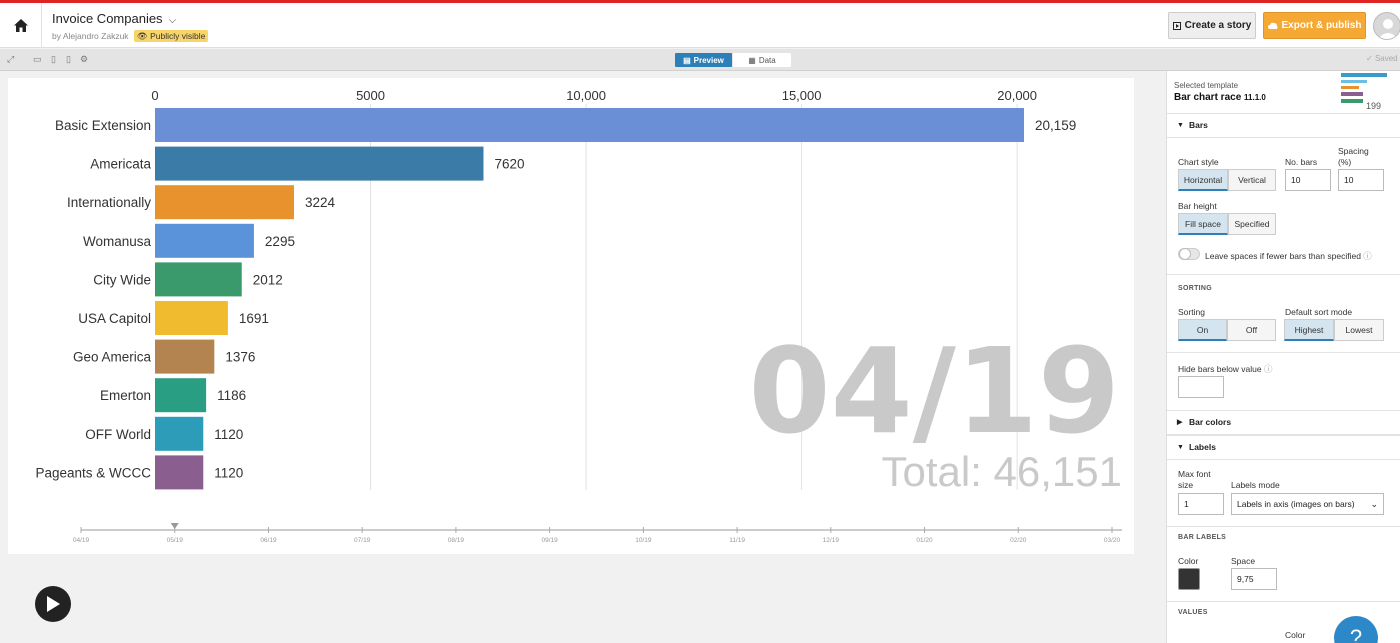 This screenshot has width=1400, height=643. I want to click on bar-category-label: Internationally, so click(109, 202).